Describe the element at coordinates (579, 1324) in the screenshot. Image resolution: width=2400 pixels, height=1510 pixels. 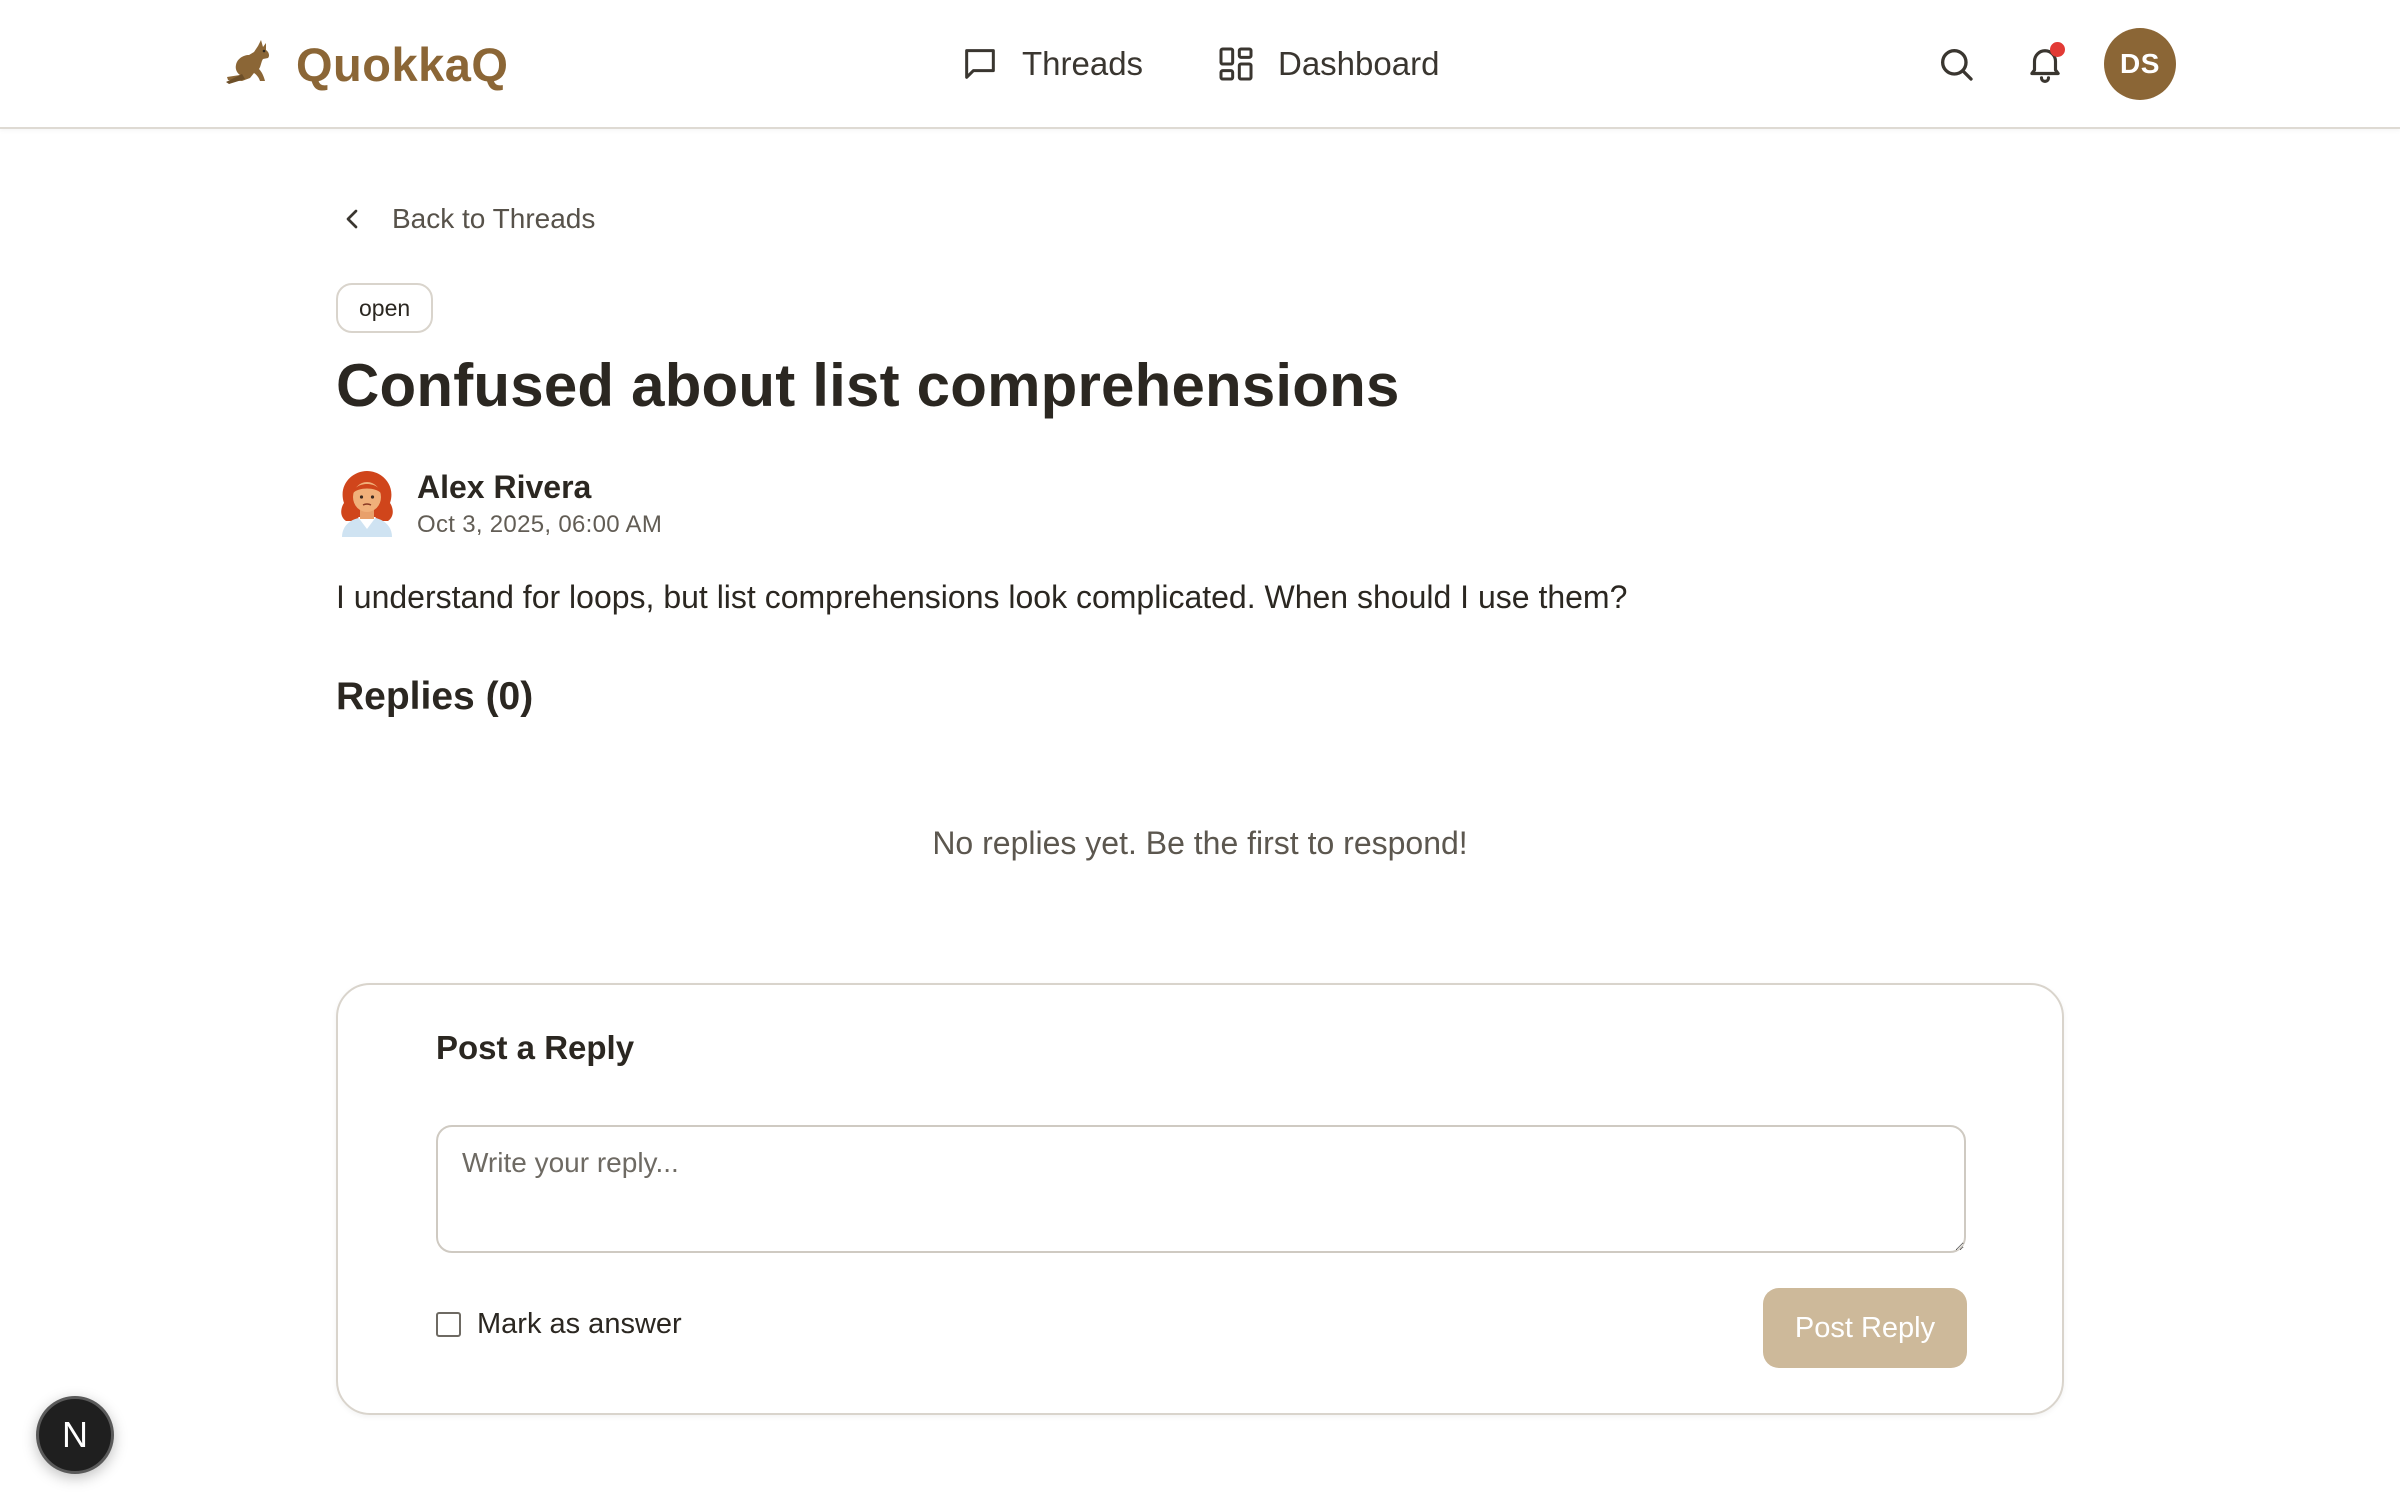
I see `mark-as-answer-label: Mark as answer` at that location.